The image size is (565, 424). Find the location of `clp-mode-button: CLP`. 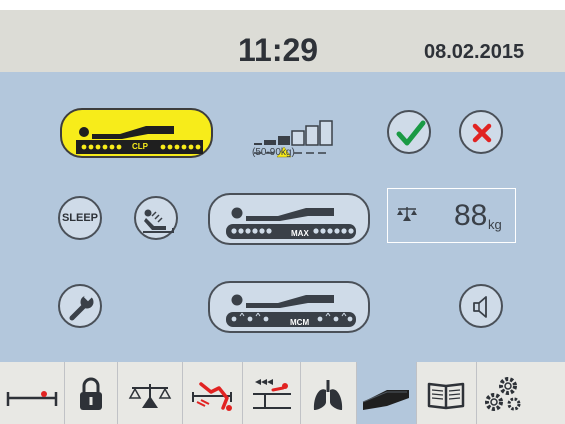

clp-mode-button: CLP is located at coordinates (136, 133).